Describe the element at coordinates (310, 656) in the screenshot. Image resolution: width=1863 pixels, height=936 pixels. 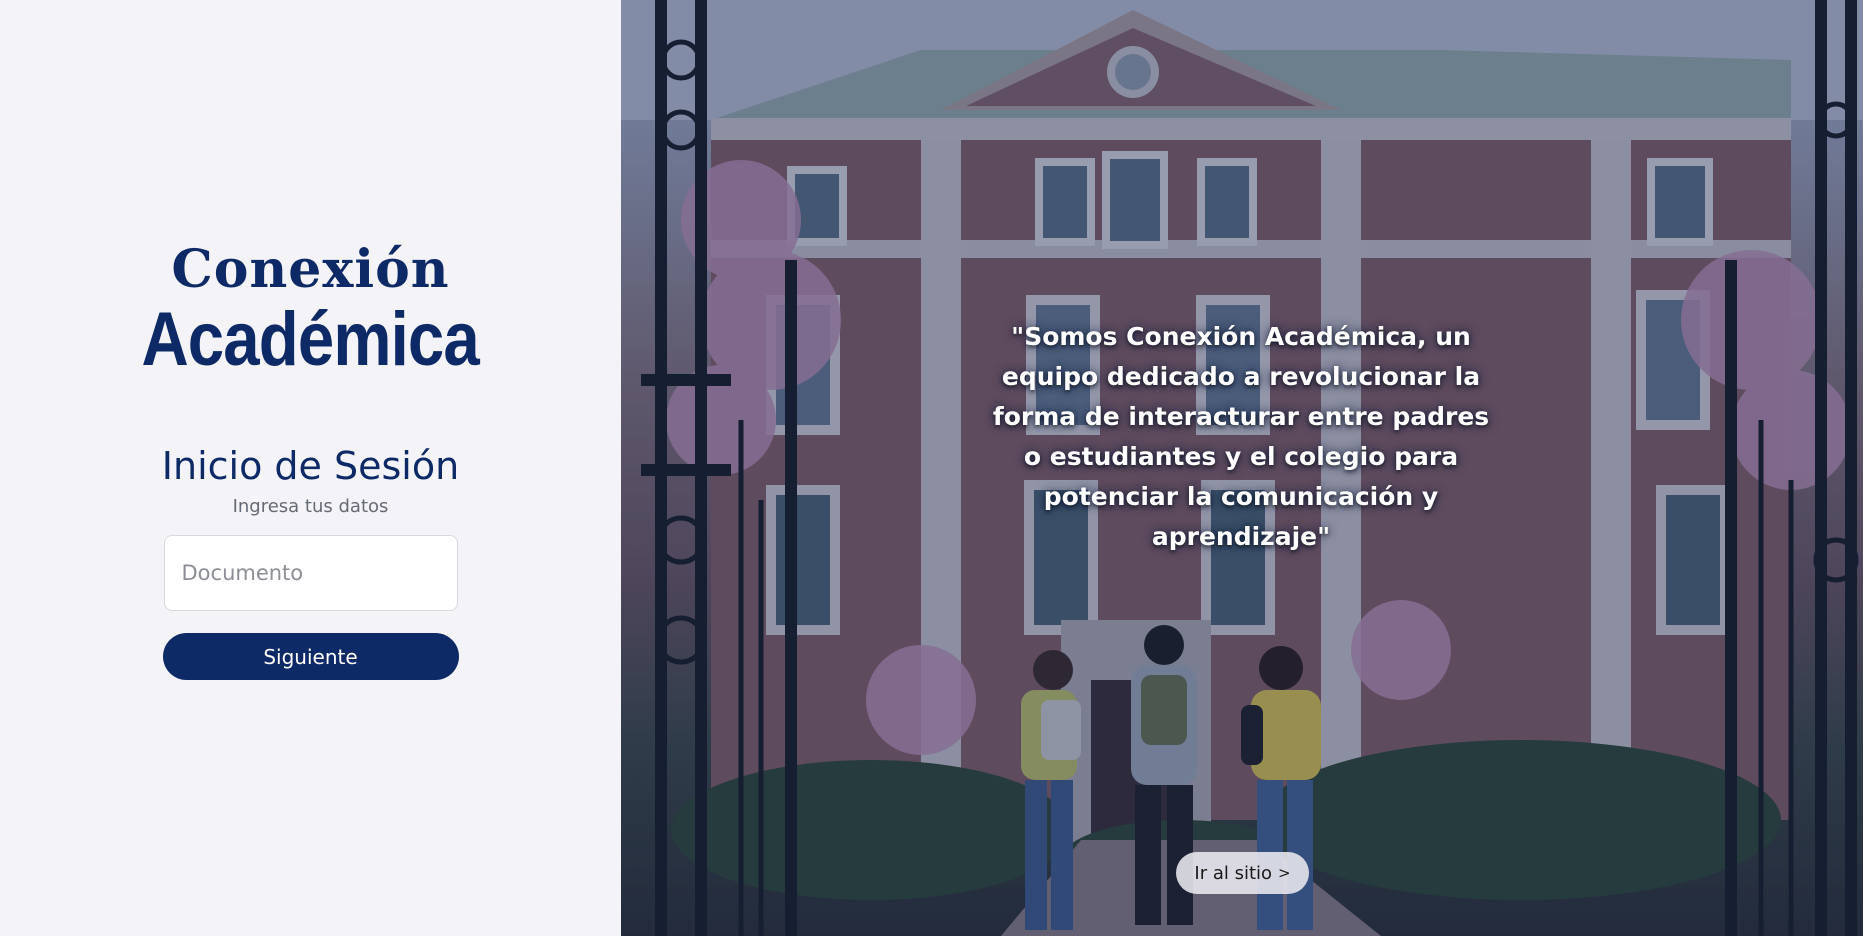
I see `next-button: Siguiente` at that location.